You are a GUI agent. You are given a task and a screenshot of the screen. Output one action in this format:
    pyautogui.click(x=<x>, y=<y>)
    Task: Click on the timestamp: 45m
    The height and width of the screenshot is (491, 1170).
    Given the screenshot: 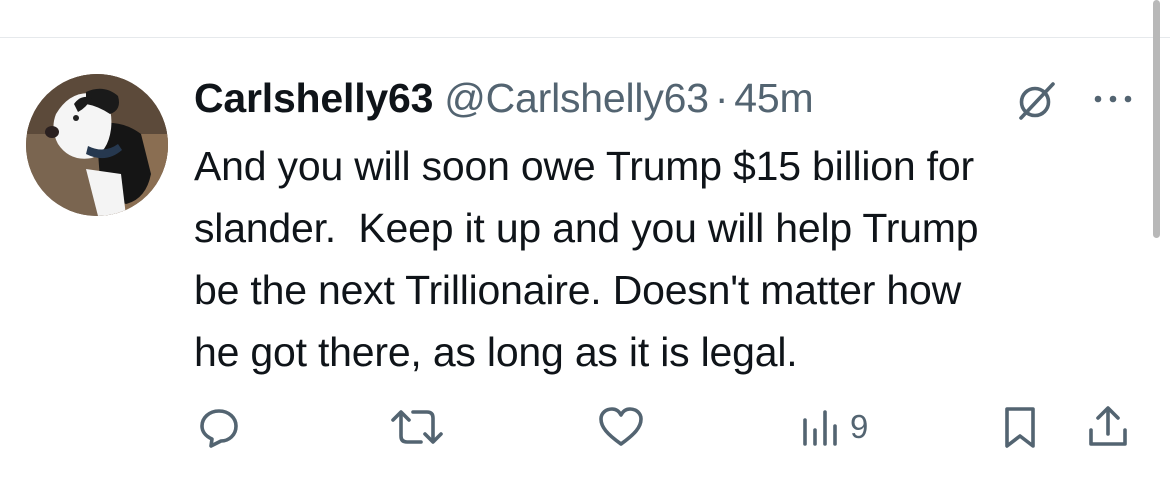 What is the action you would take?
    pyautogui.click(x=773, y=98)
    